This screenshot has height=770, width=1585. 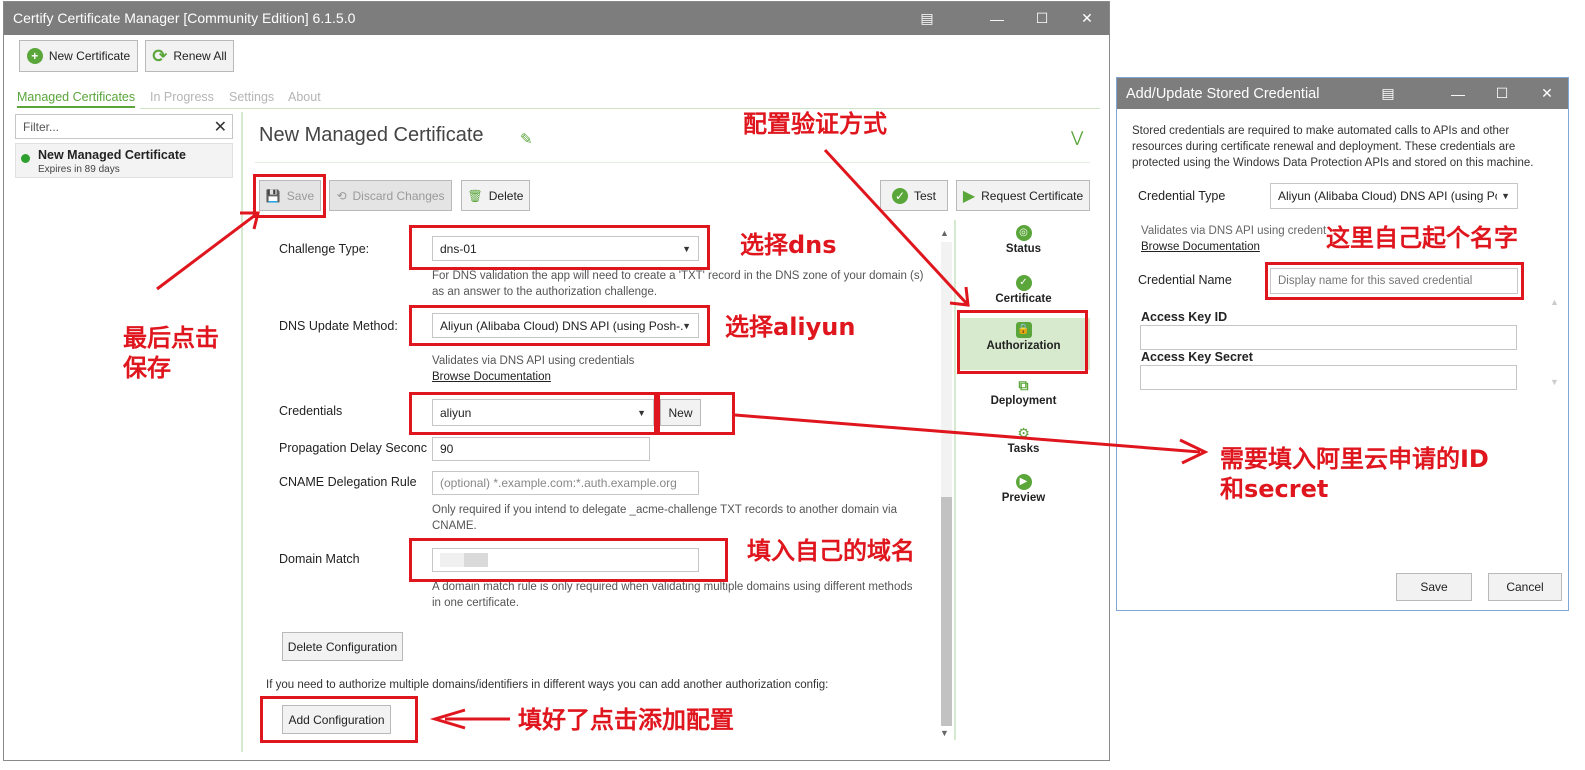 What do you see at coordinates (788, 245) in the screenshot?
I see `annotation-choose-dns: 选择dns` at bounding box center [788, 245].